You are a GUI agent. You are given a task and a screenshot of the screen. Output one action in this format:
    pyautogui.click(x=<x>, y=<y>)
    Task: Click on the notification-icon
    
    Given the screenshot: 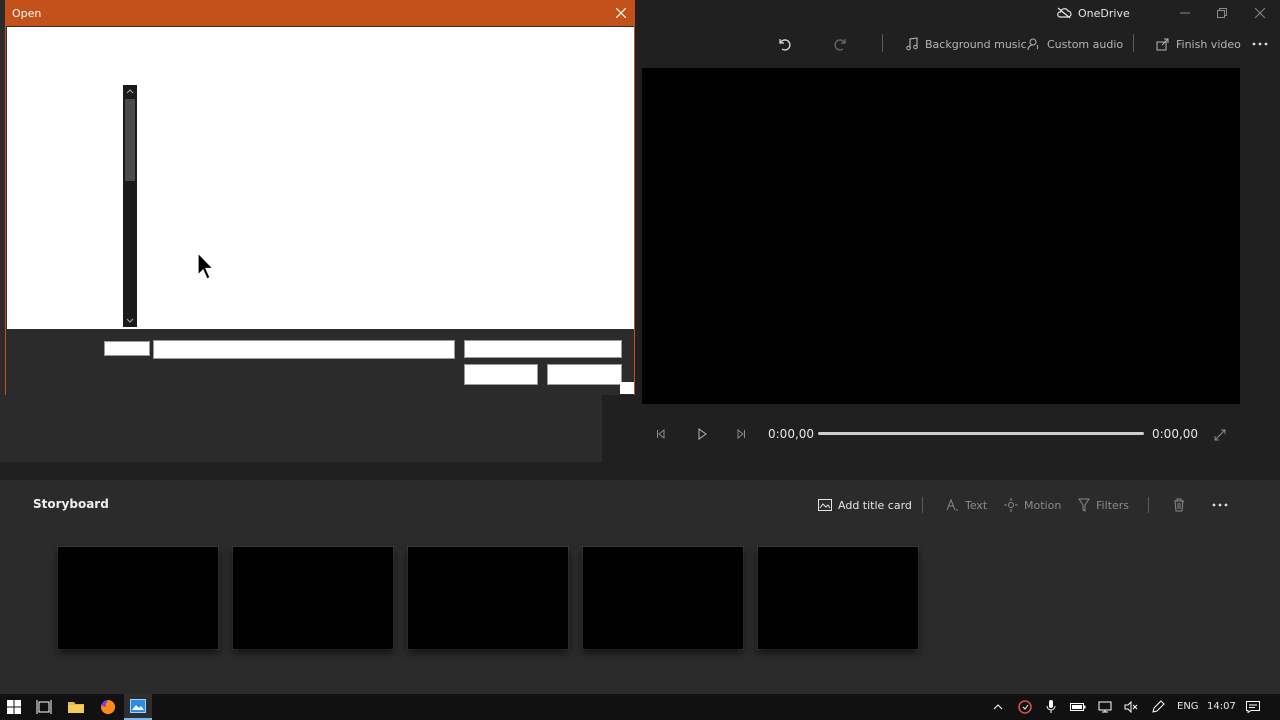 What is the action you would take?
    pyautogui.click(x=1253, y=707)
    